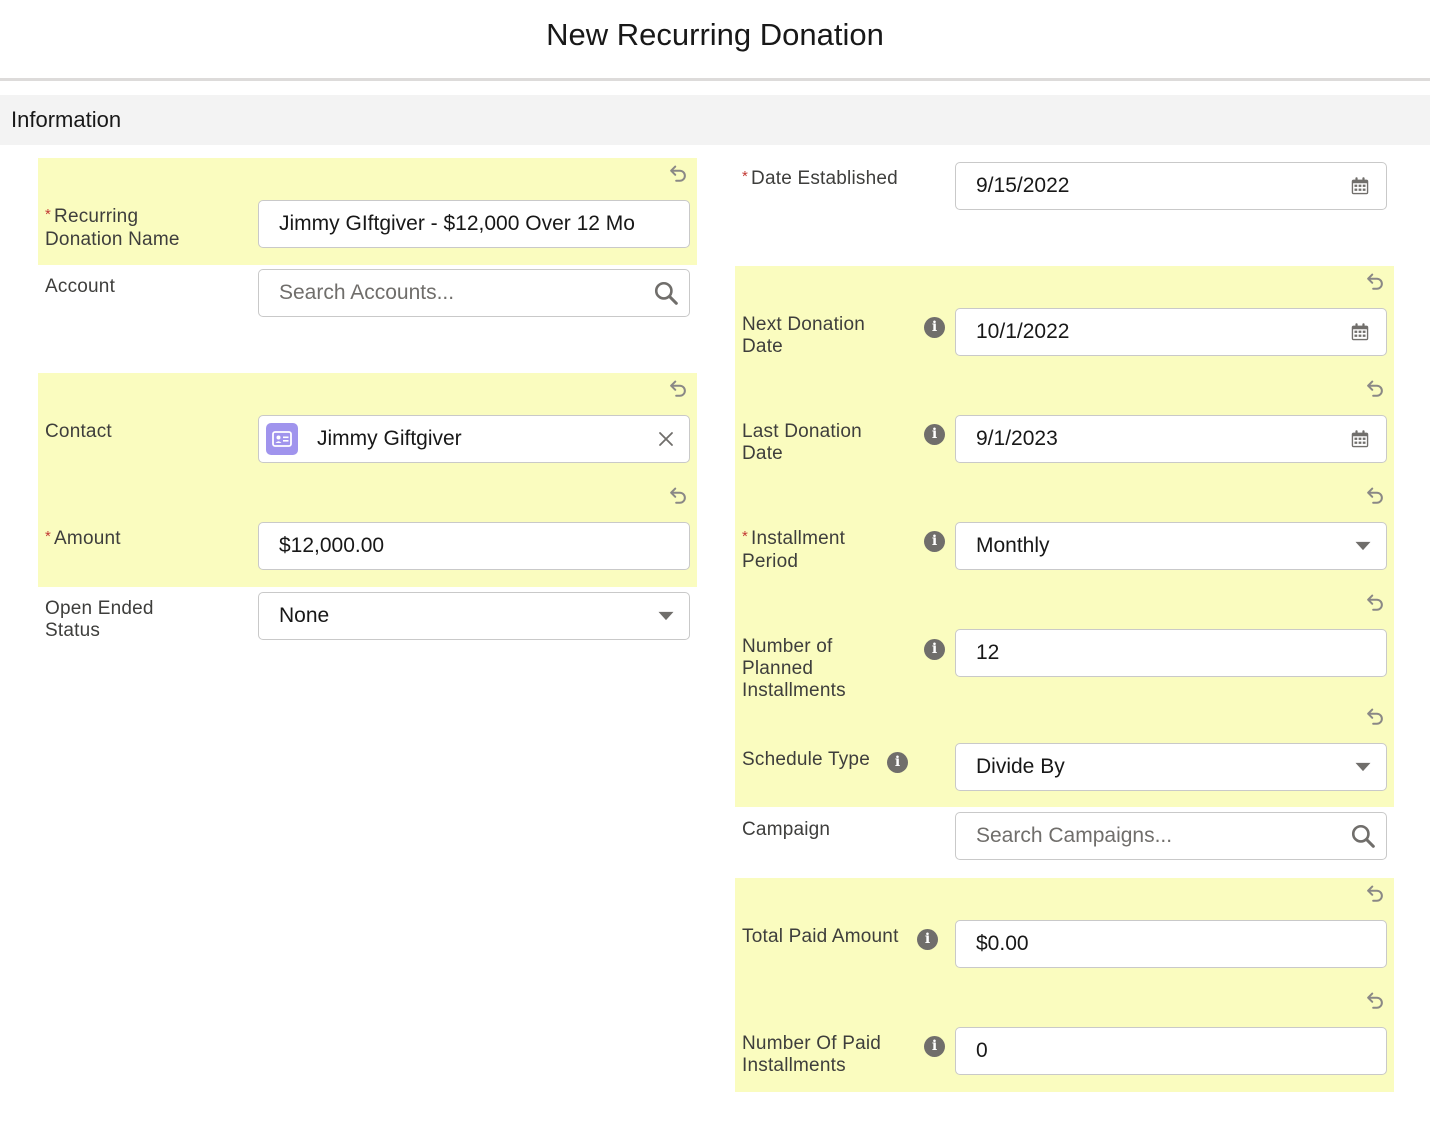 Image resolution: width=1430 pixels, height=1121 pixels. I want to click on installment-period-label: * Installment Period, so click(794, 550).